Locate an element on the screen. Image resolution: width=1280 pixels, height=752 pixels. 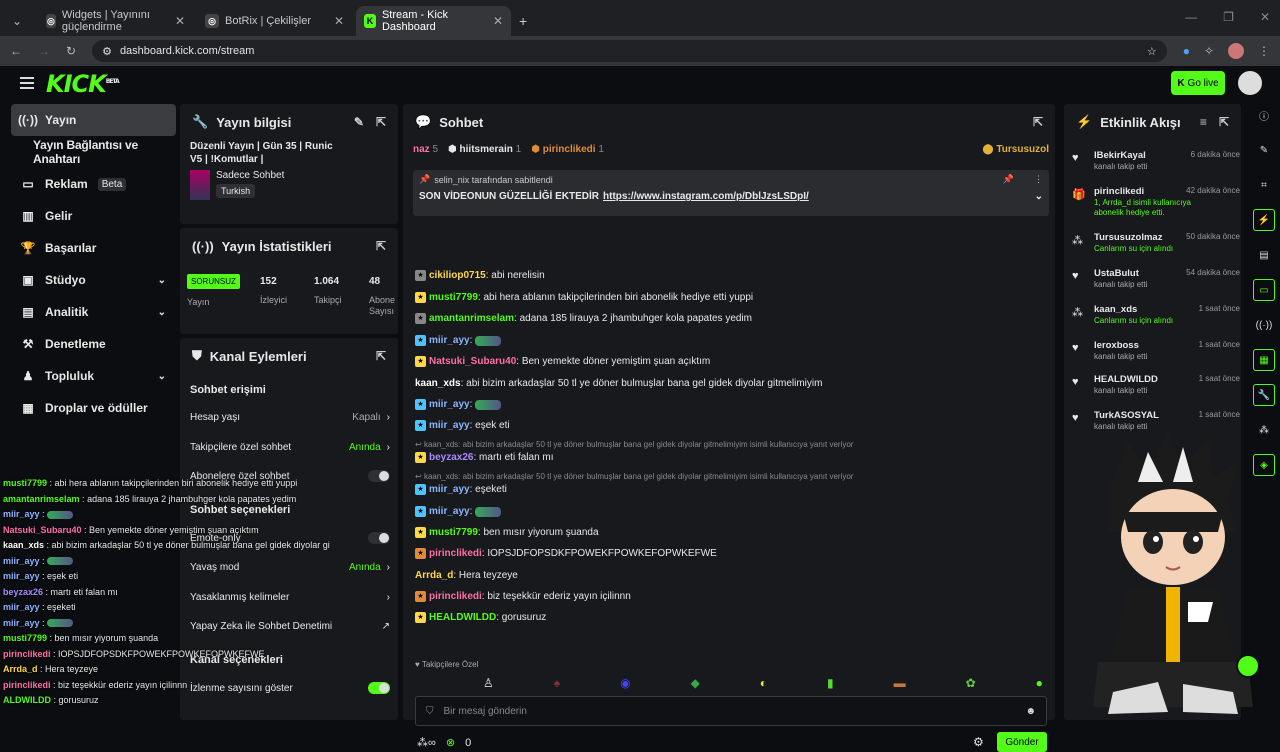
kick-logo: KICKBETA is located at coordinates (83, 84).